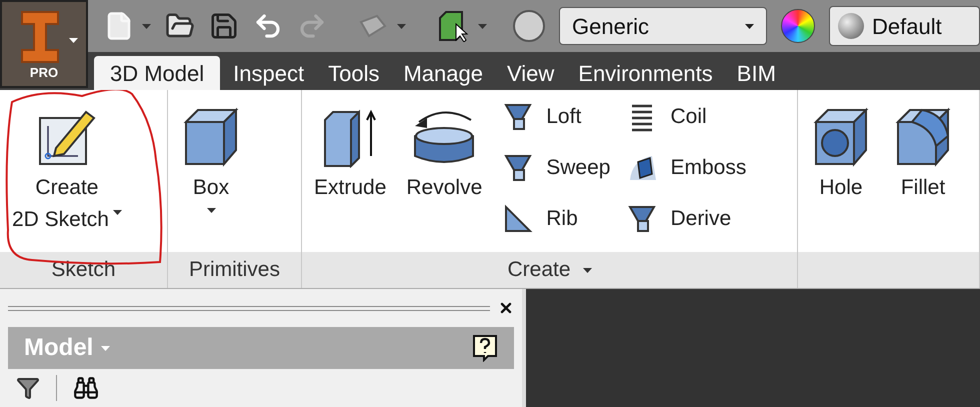 This screenshot has height=407, width=980. Describe the element at coordinates (211, 159) in the screenshot. I see `ribbon-tool-button: Box` at that location.